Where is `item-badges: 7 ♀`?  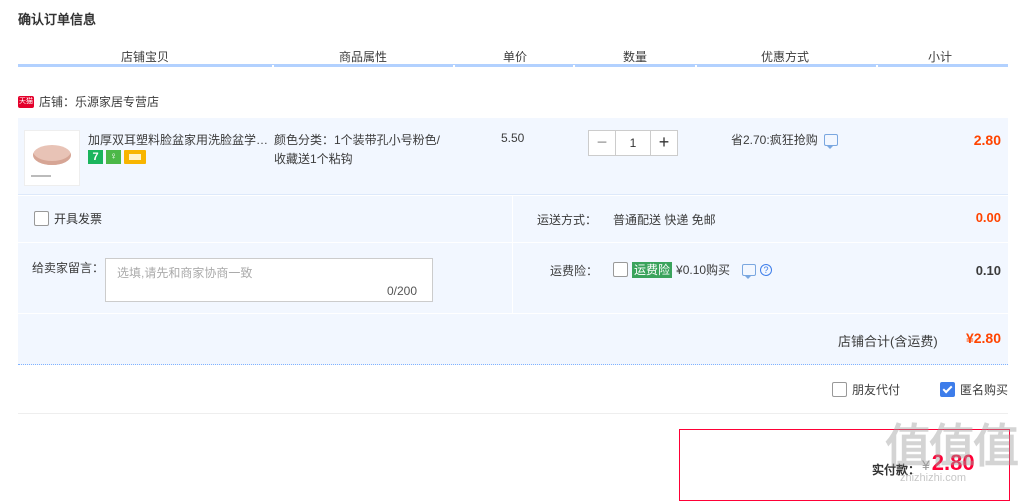 item-badges: 7 ♀ is located at coordinates (117, 157).